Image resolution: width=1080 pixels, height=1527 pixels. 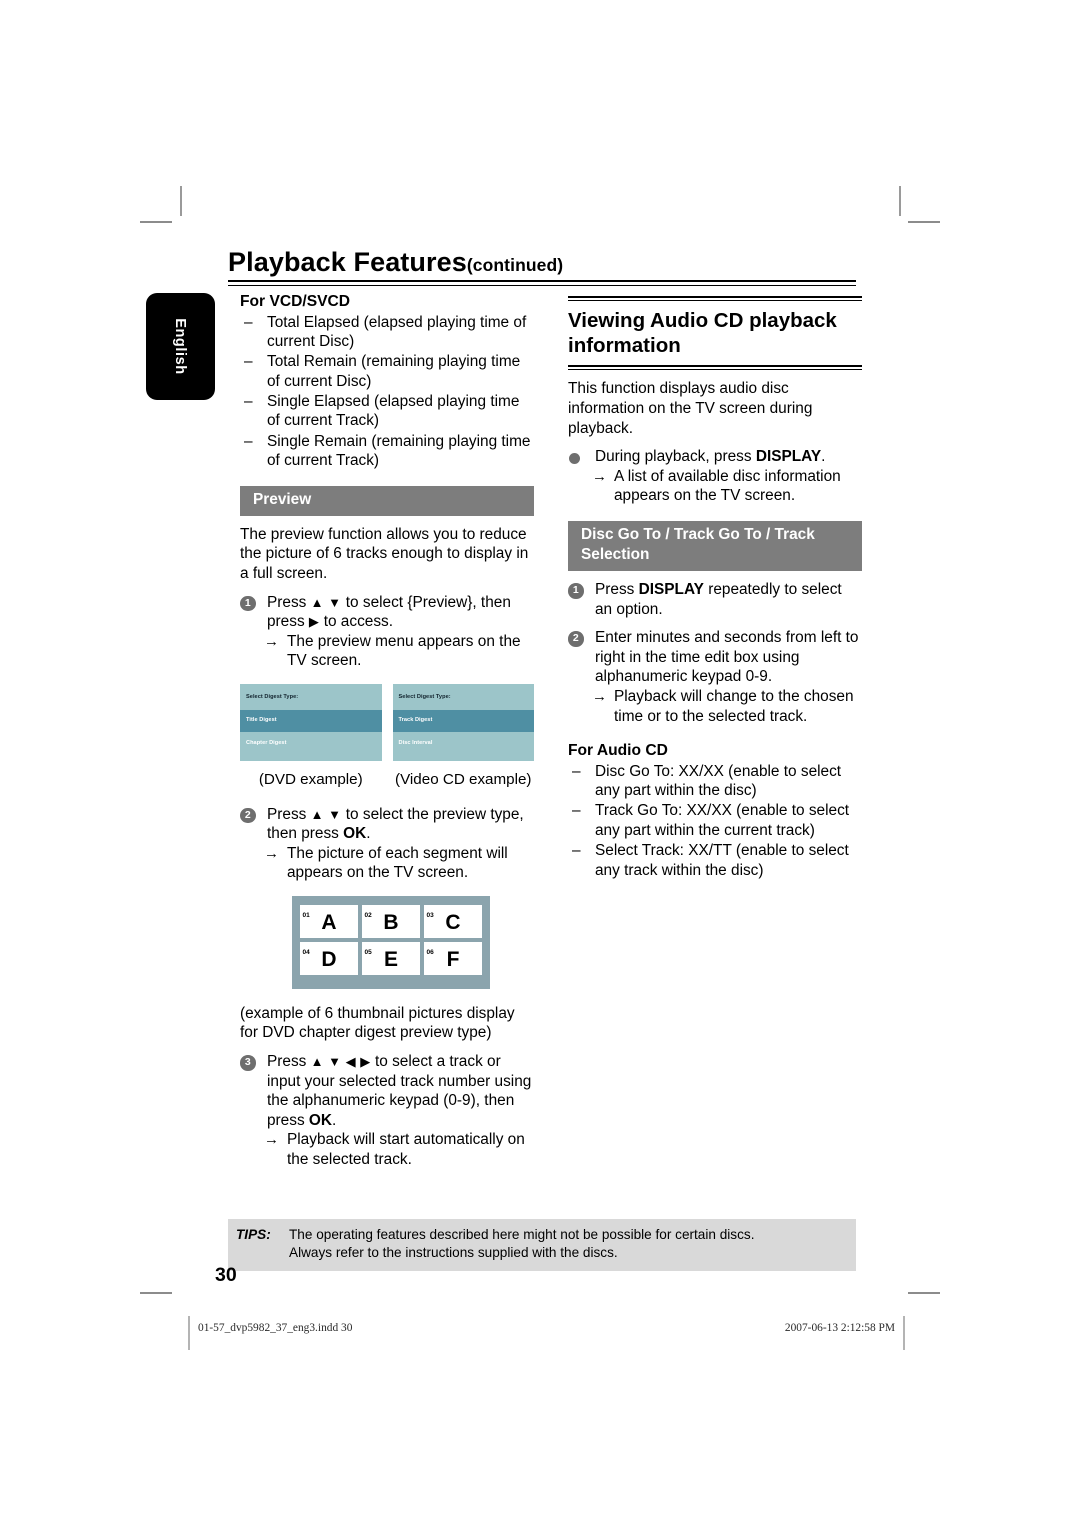 I want to click on header-rule, so click(x=542, y=283).